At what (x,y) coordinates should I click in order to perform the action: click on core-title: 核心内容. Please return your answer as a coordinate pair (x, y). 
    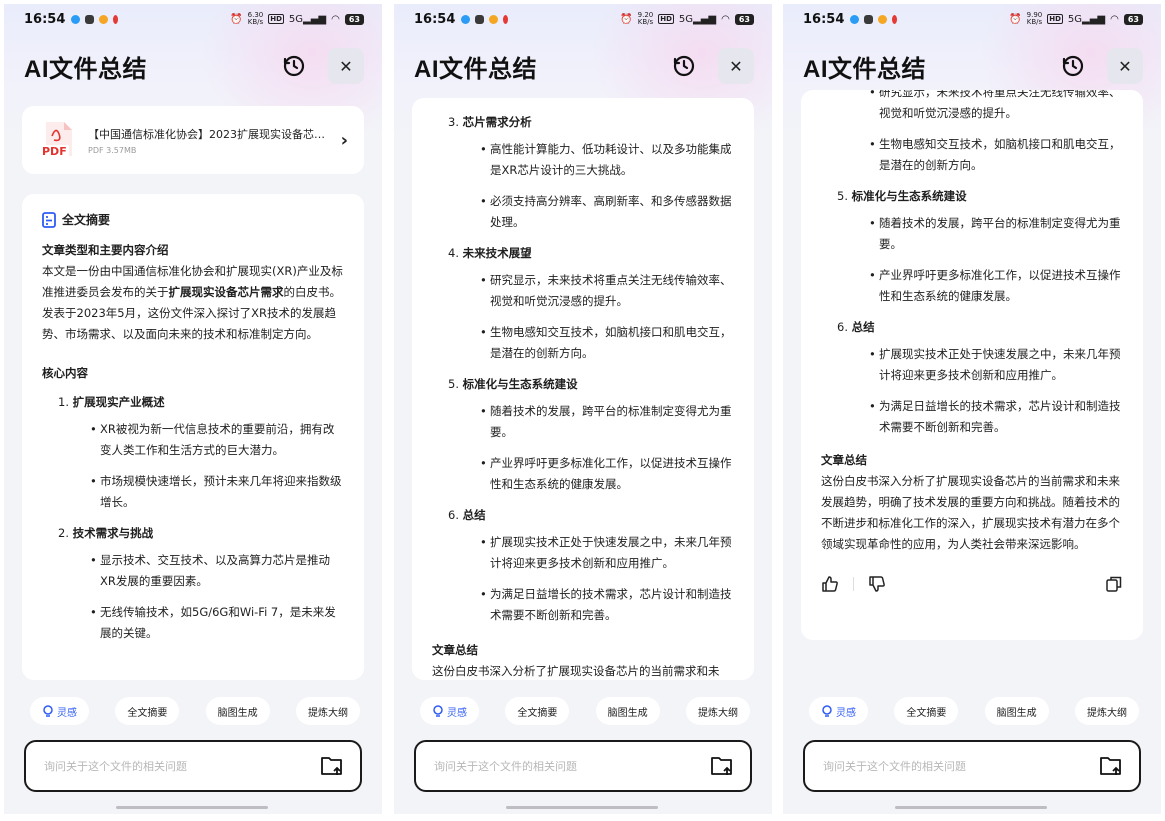
    Looking at the image, I should click on (65, 373).